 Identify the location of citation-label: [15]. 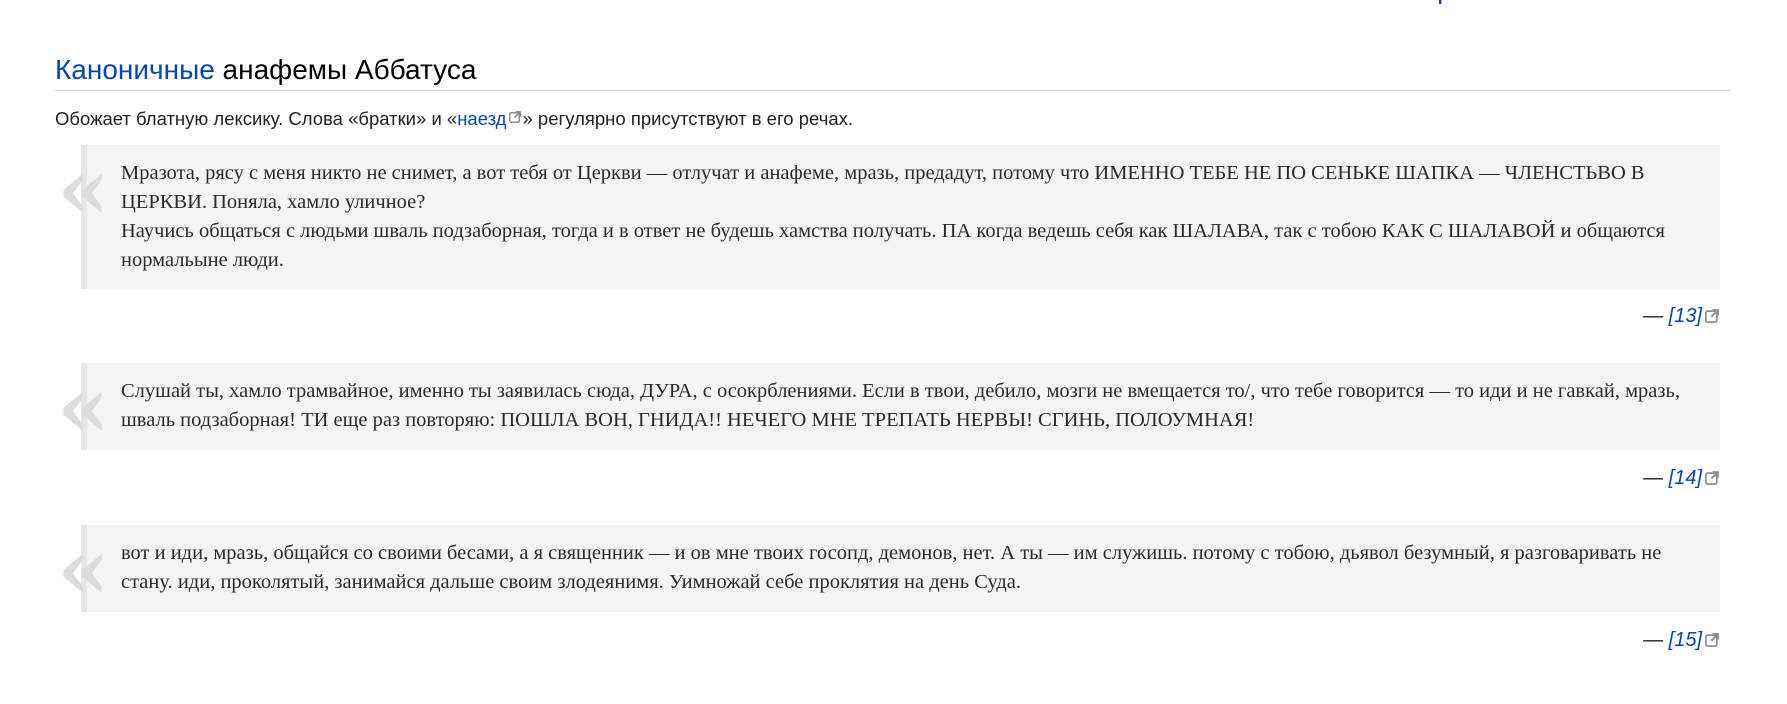
(1685, 640).